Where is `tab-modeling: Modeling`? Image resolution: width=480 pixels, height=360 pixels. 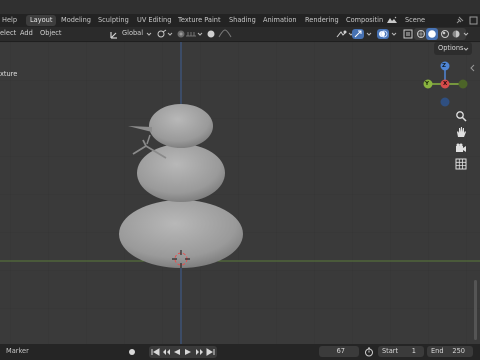 tab-modeling: Modeling is located at coordinates (76, 20).